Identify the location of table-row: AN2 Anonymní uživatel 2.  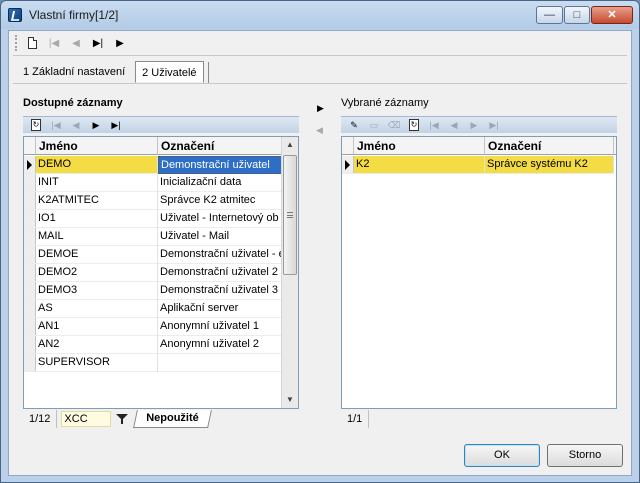
(153, 345).